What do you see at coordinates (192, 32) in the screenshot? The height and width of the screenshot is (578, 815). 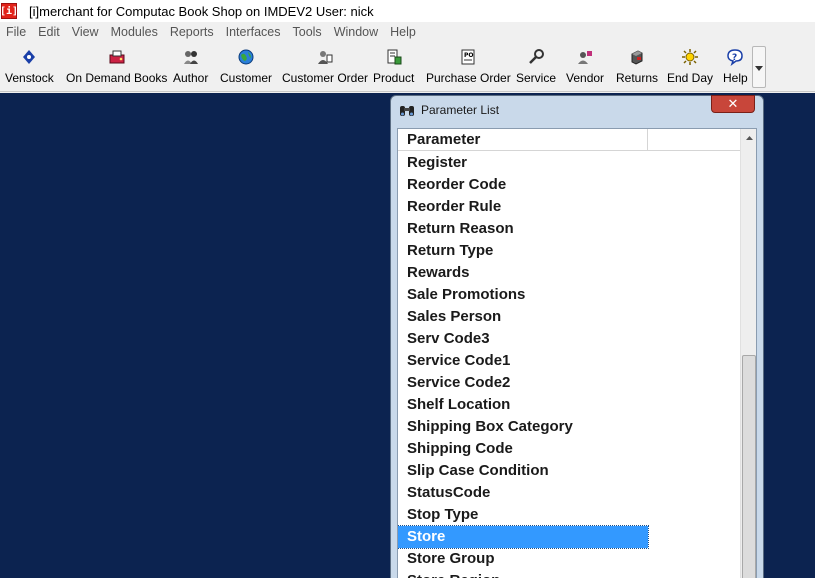 I see `menu-reports: Reports` at bounding box center [192, 32].